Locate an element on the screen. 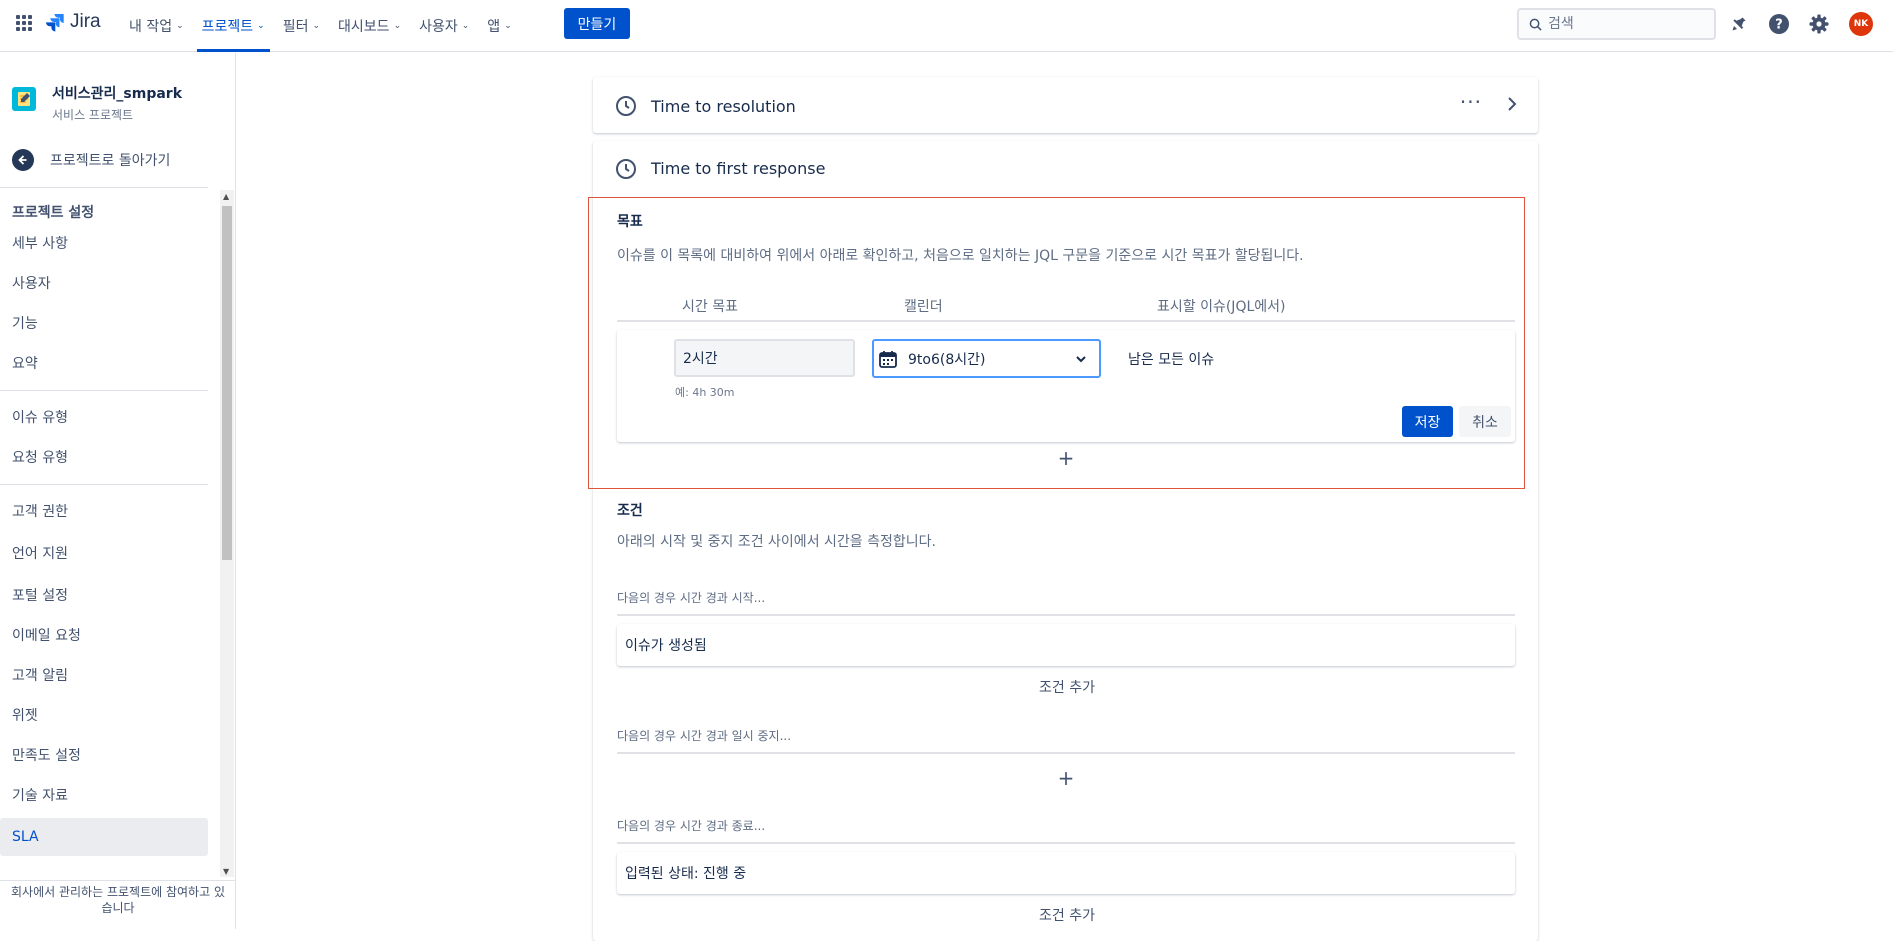  gear-icon is located at coordinates (1819, 24).